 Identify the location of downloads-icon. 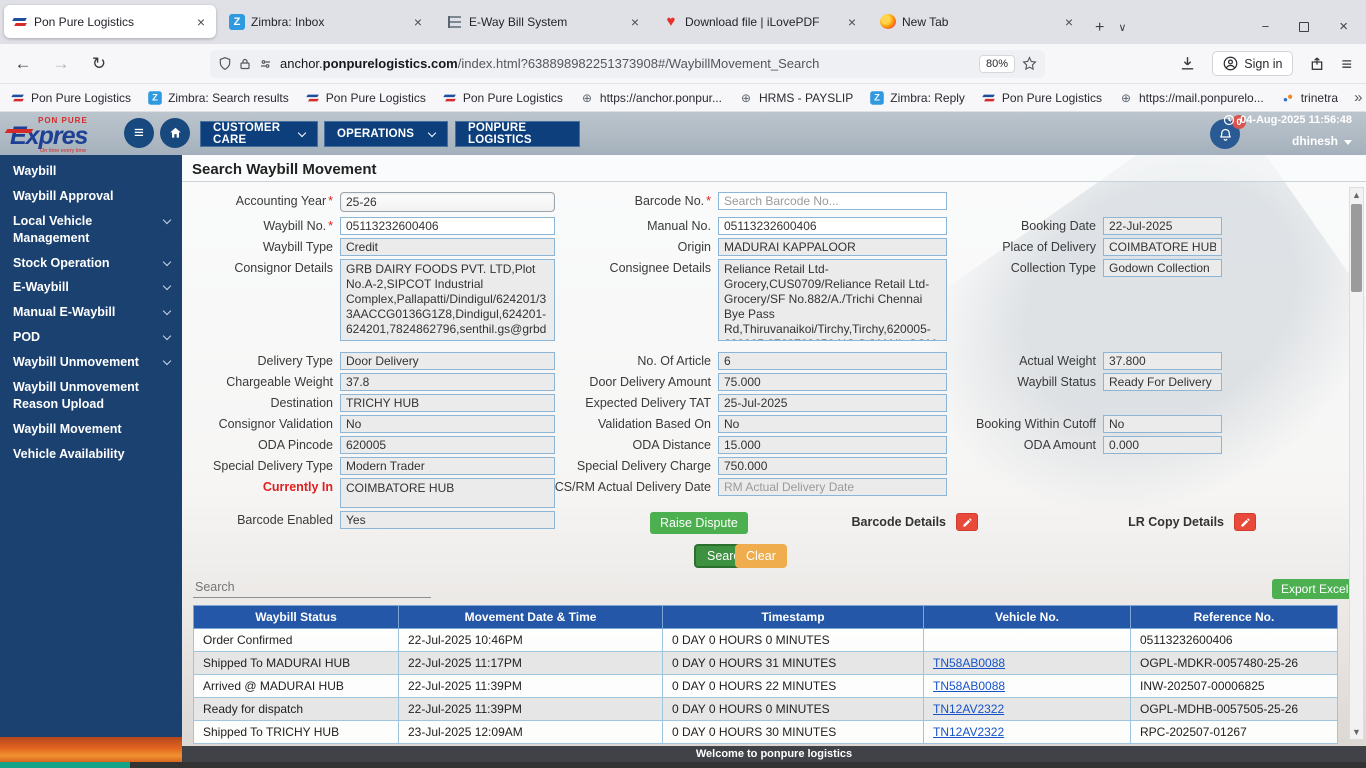
(1187, 63).